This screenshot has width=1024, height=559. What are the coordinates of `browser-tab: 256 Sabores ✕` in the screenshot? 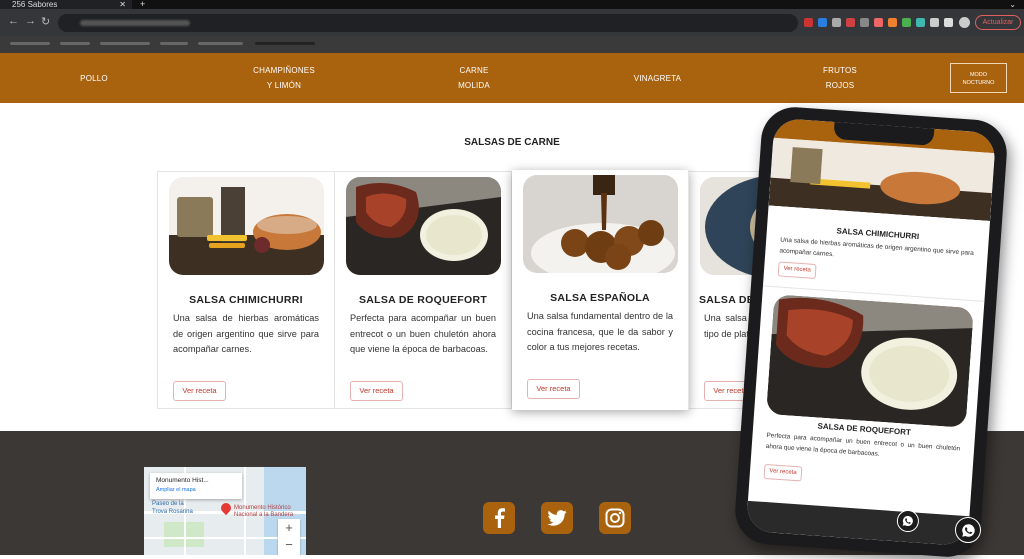 It's located at (66, 4).